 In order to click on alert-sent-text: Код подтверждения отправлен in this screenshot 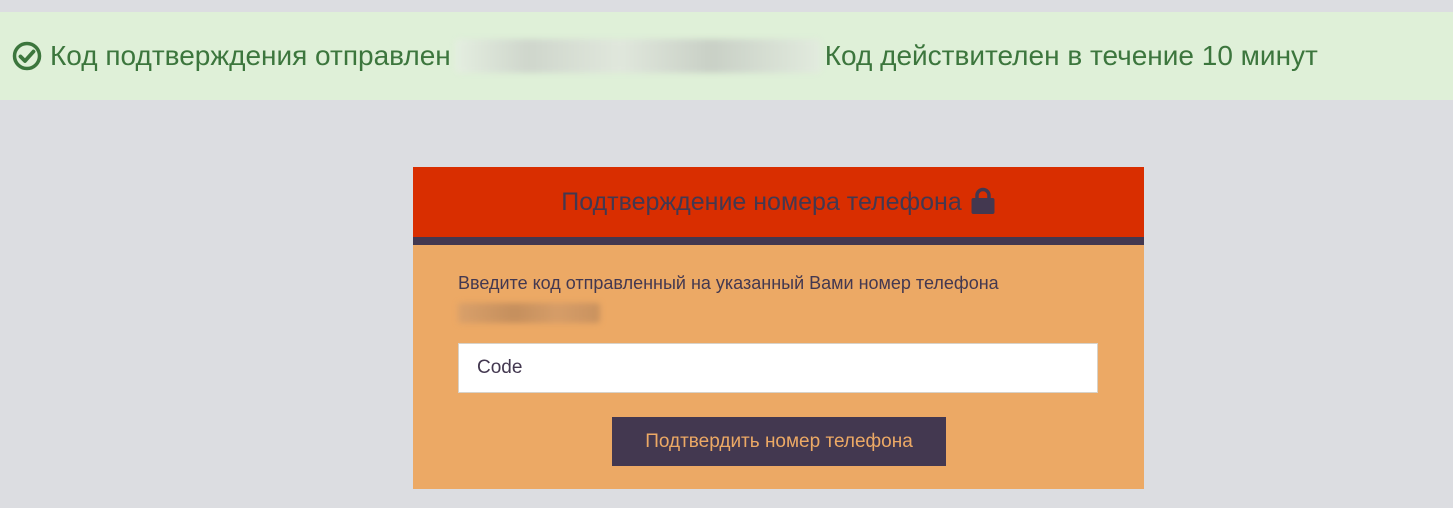, I will do `click(250, 55)`.